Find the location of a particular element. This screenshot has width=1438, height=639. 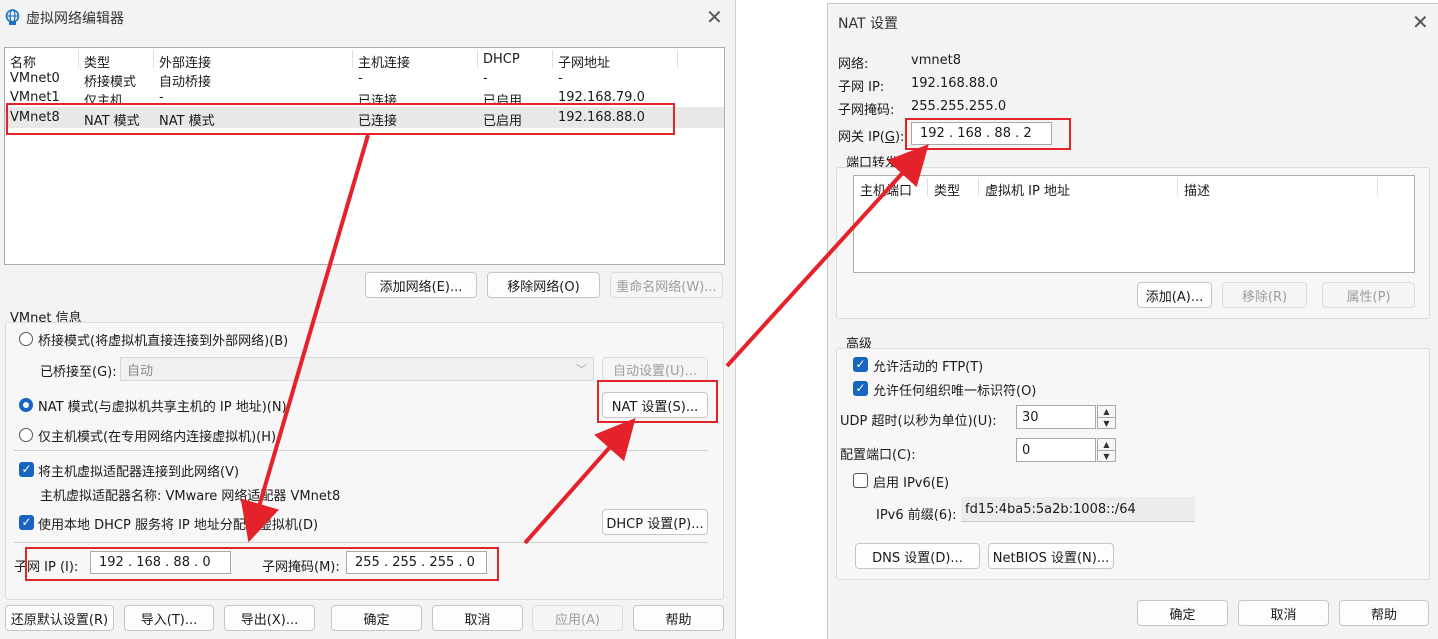

bridged-mode-radio is located at coordinates (26, 339).